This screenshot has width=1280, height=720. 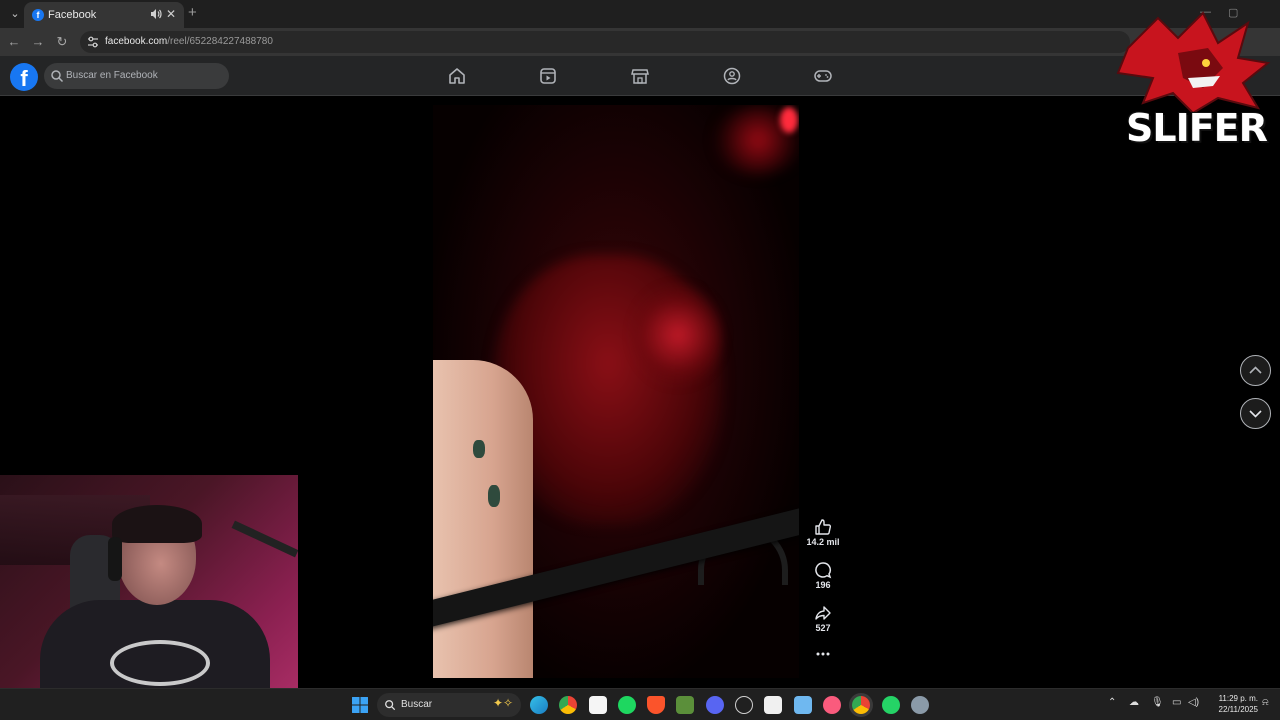 I want to click on music-icon, so click(x=832, y=705).